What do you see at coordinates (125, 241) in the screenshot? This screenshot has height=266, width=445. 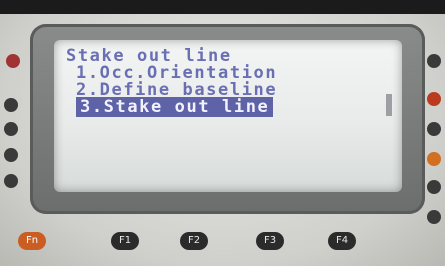 I see `f1-key: F1` at bounding box center [125, 241].